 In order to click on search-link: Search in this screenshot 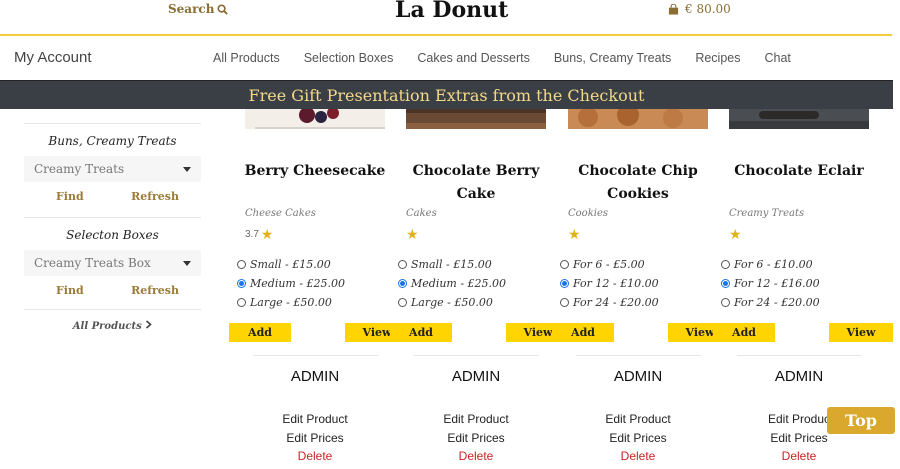, I will do `click(198, 9)`.